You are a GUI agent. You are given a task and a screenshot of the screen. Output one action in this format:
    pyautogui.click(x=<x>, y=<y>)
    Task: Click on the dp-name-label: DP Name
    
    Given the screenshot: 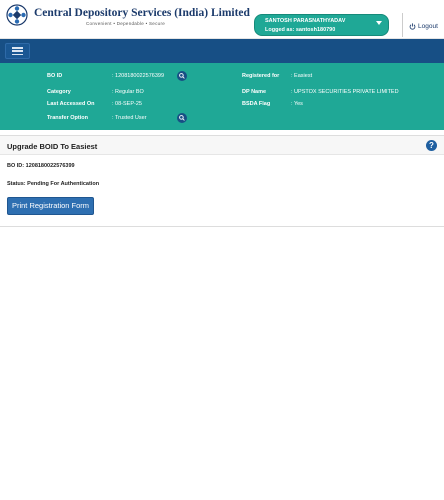 What is the action you would take?
    pyautogui.click(x=254, y=92)
    